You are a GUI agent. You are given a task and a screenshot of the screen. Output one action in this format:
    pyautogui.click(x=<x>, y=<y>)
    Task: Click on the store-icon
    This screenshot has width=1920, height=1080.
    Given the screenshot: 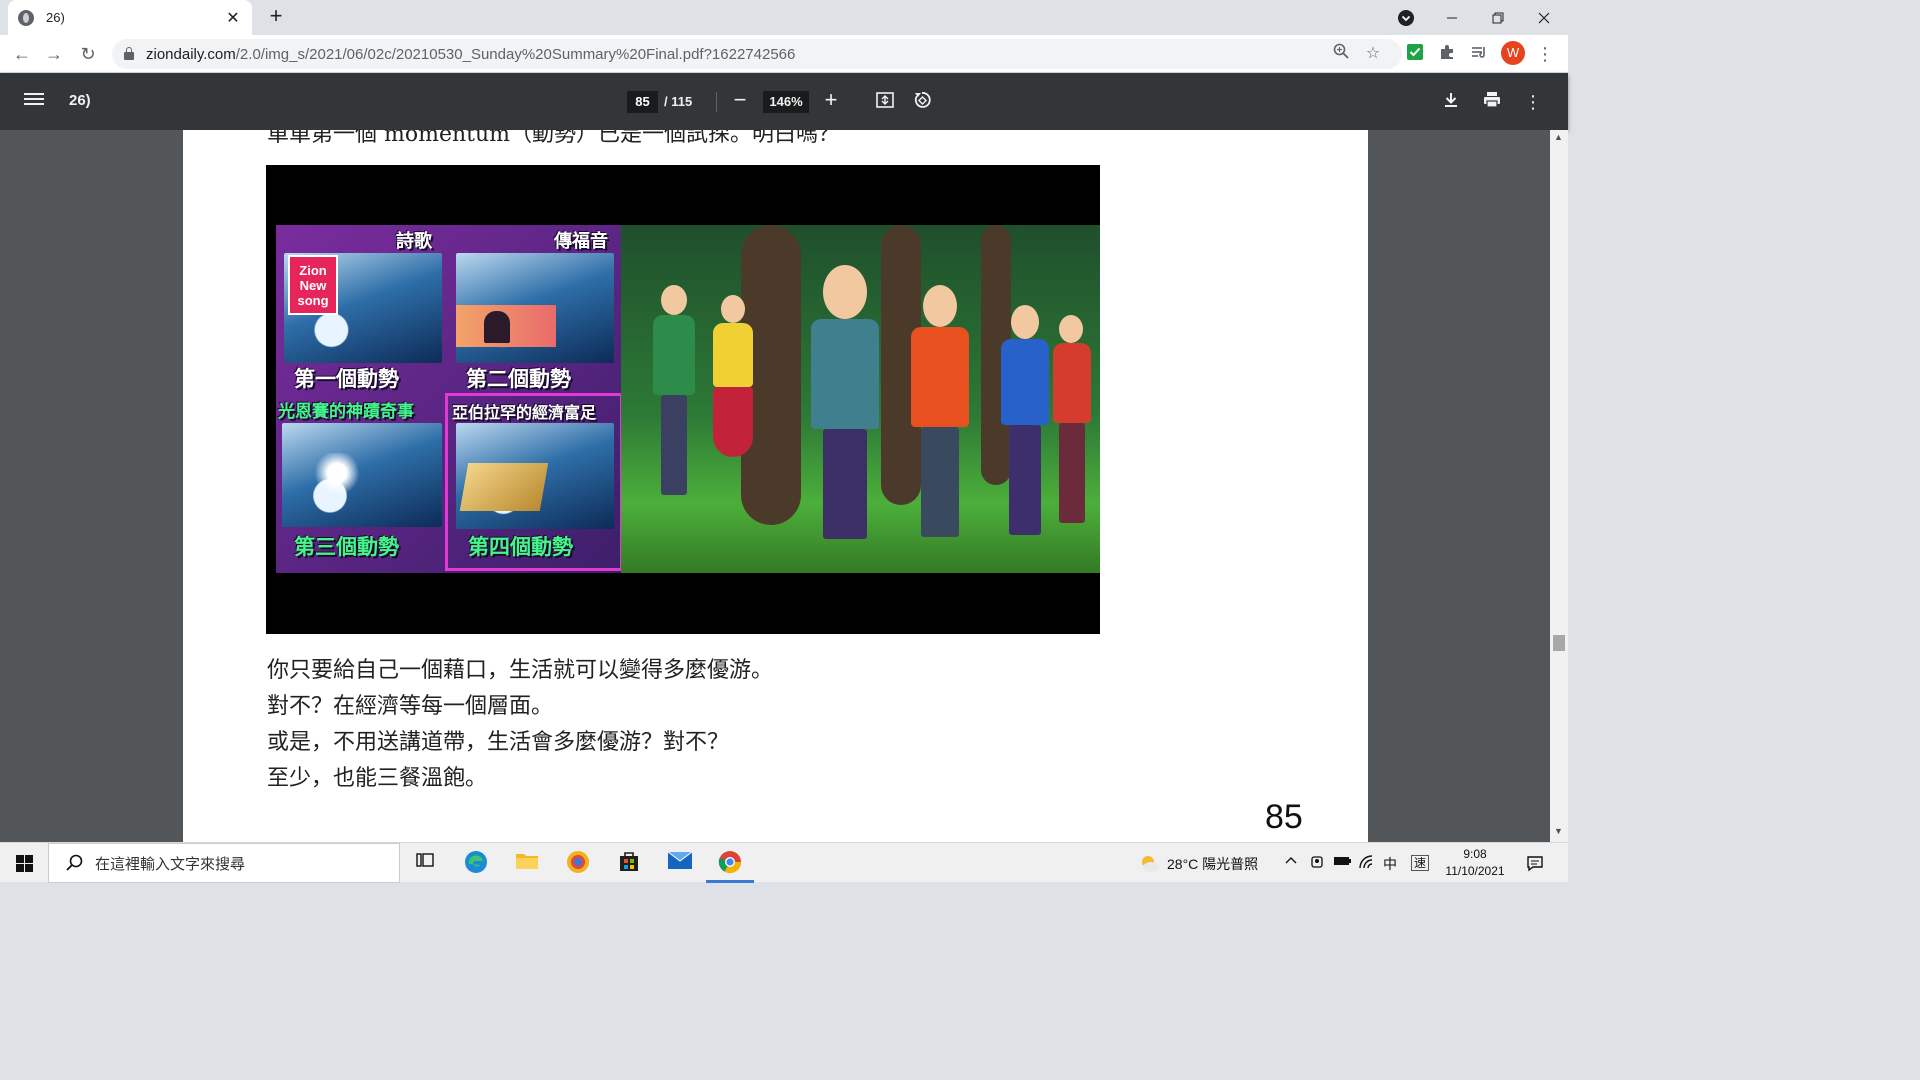 What is the action you would take?
    pyautogui.click(x=629, y=864)
    